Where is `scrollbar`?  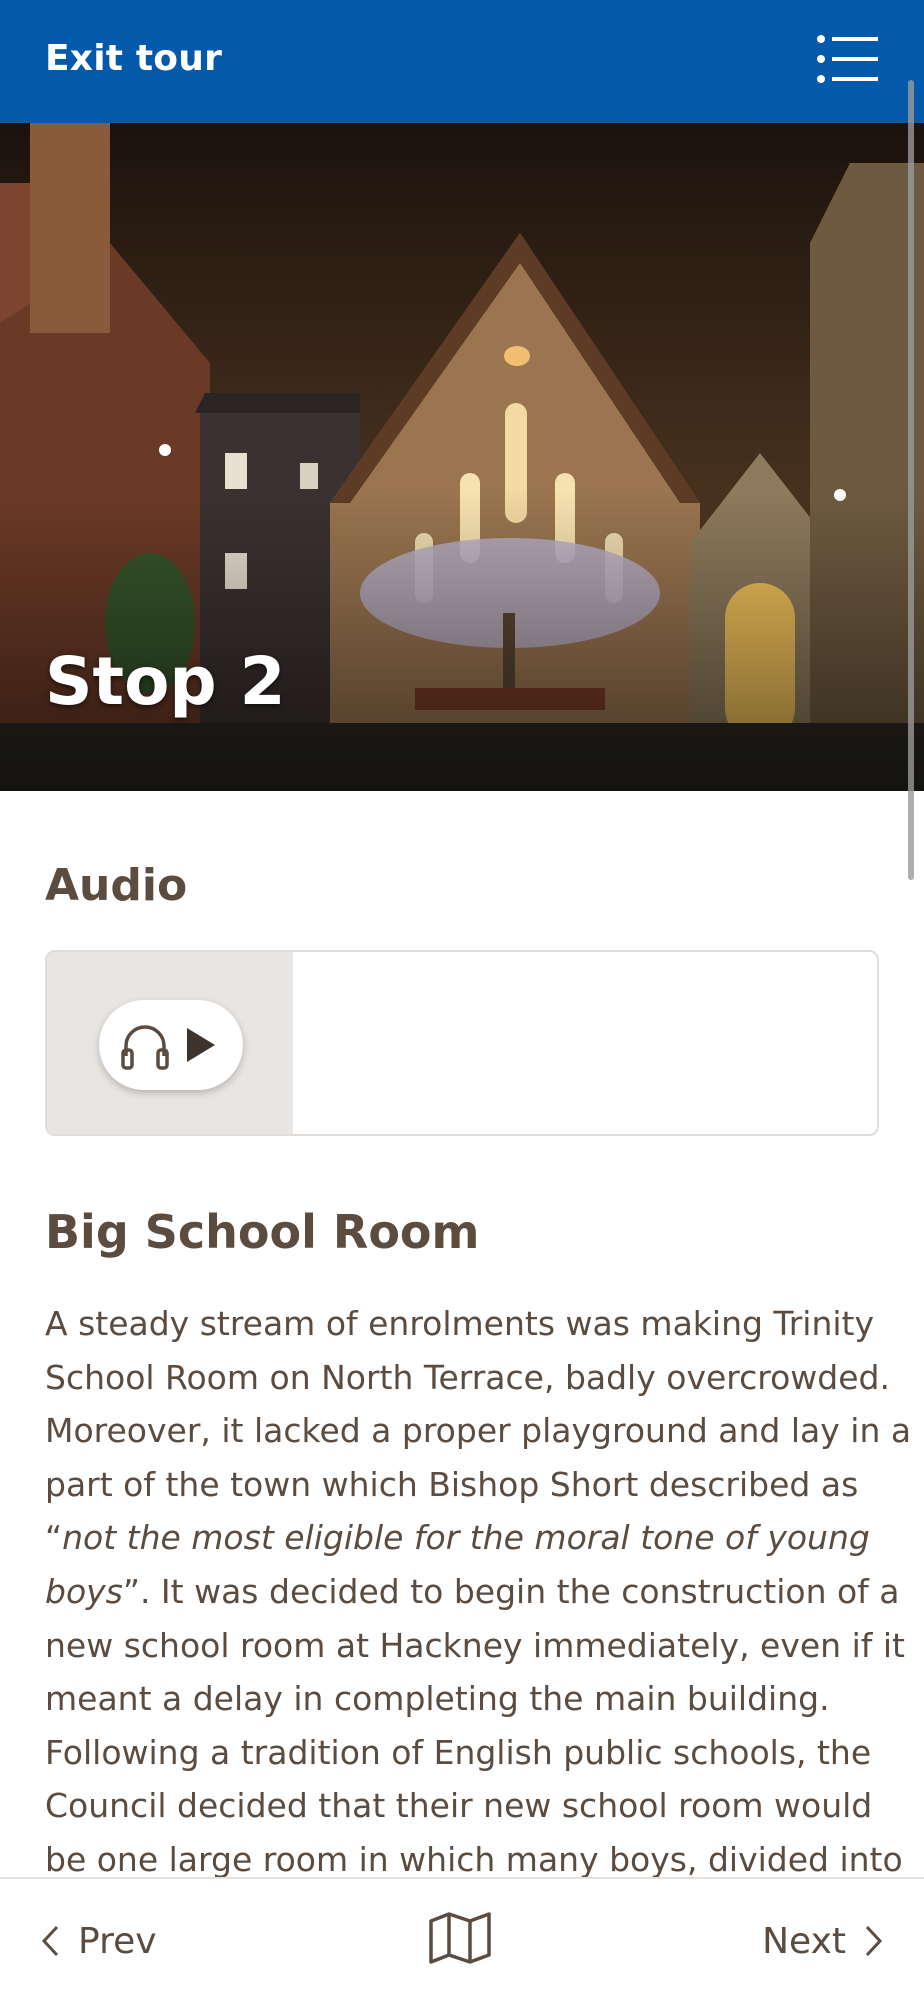 scrollbar is located at coordinates (911, 480).